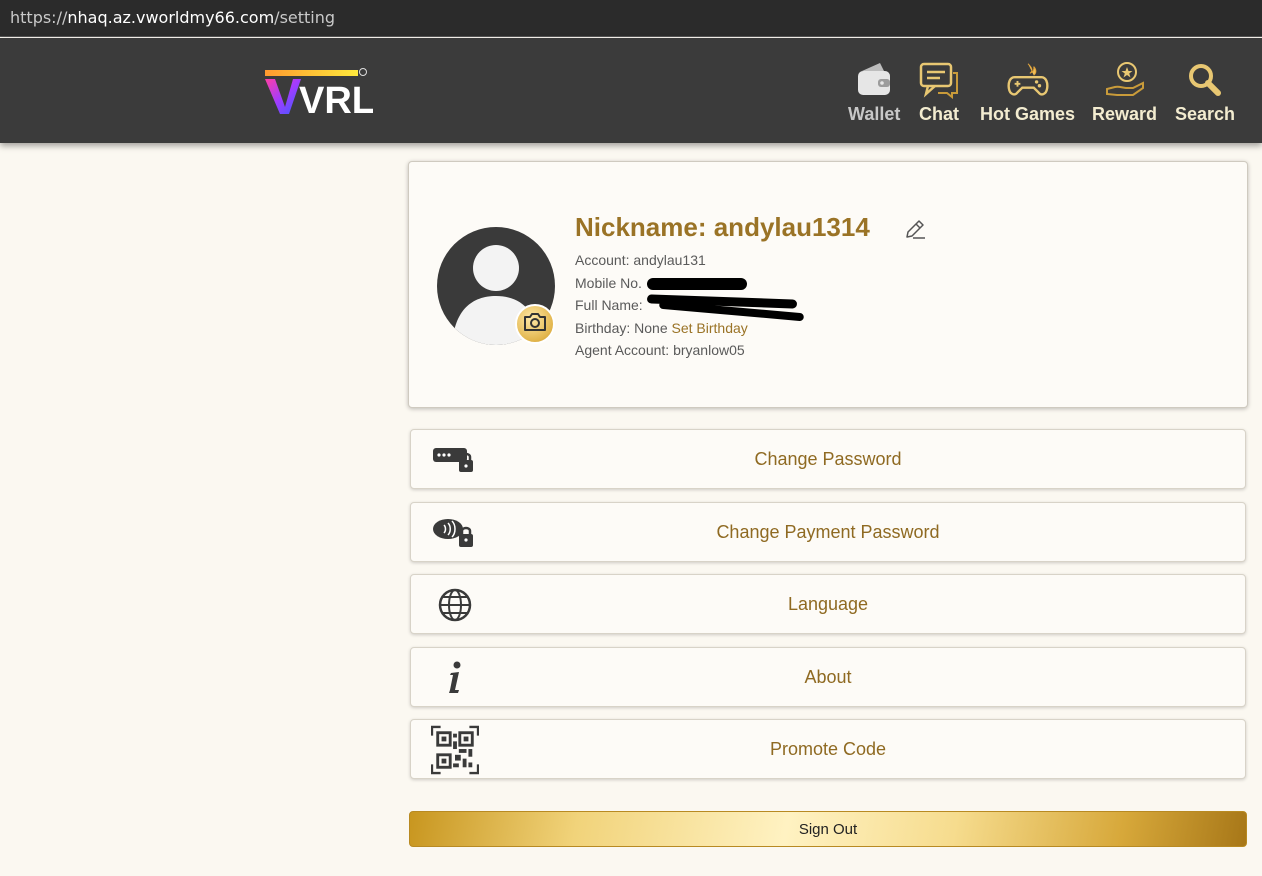  I want to click on sign-out-button: Sign Out, so click(828, 829).